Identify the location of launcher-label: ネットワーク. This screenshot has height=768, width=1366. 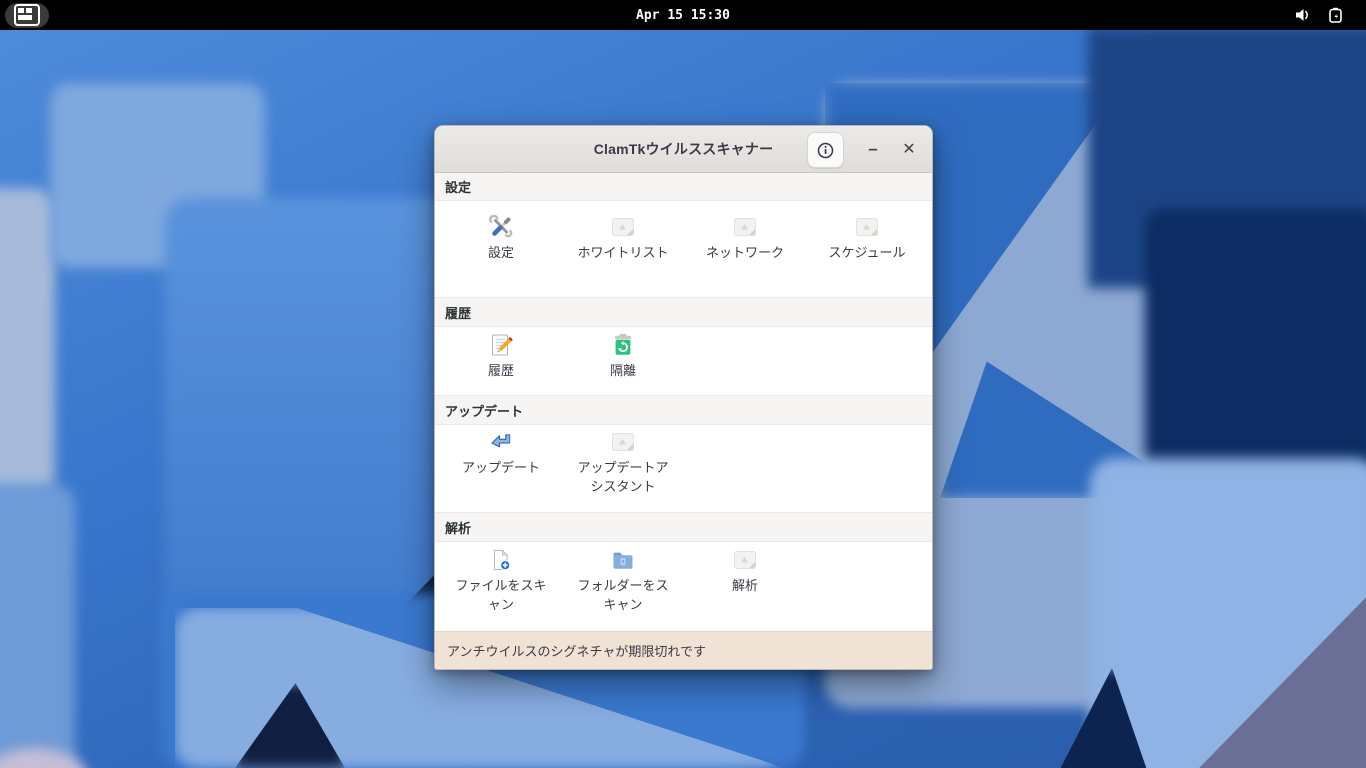
(744, 252).